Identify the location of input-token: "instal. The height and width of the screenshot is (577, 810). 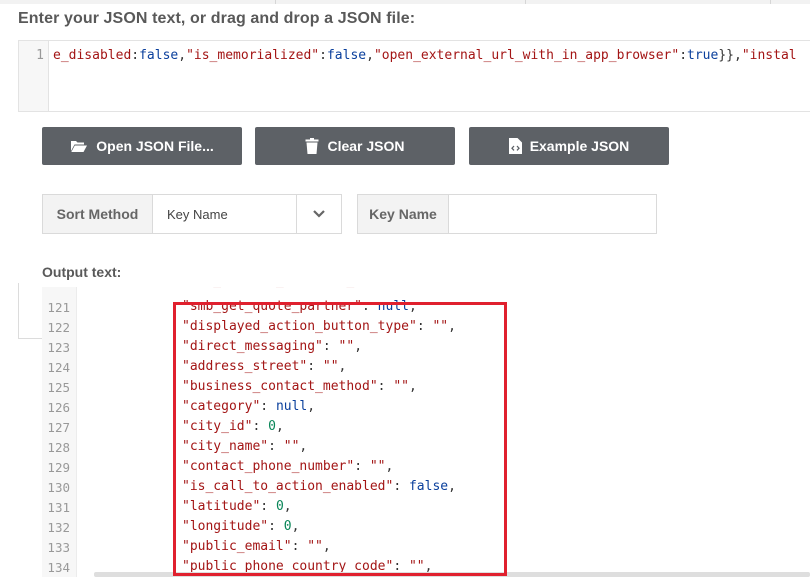
(769, 55).